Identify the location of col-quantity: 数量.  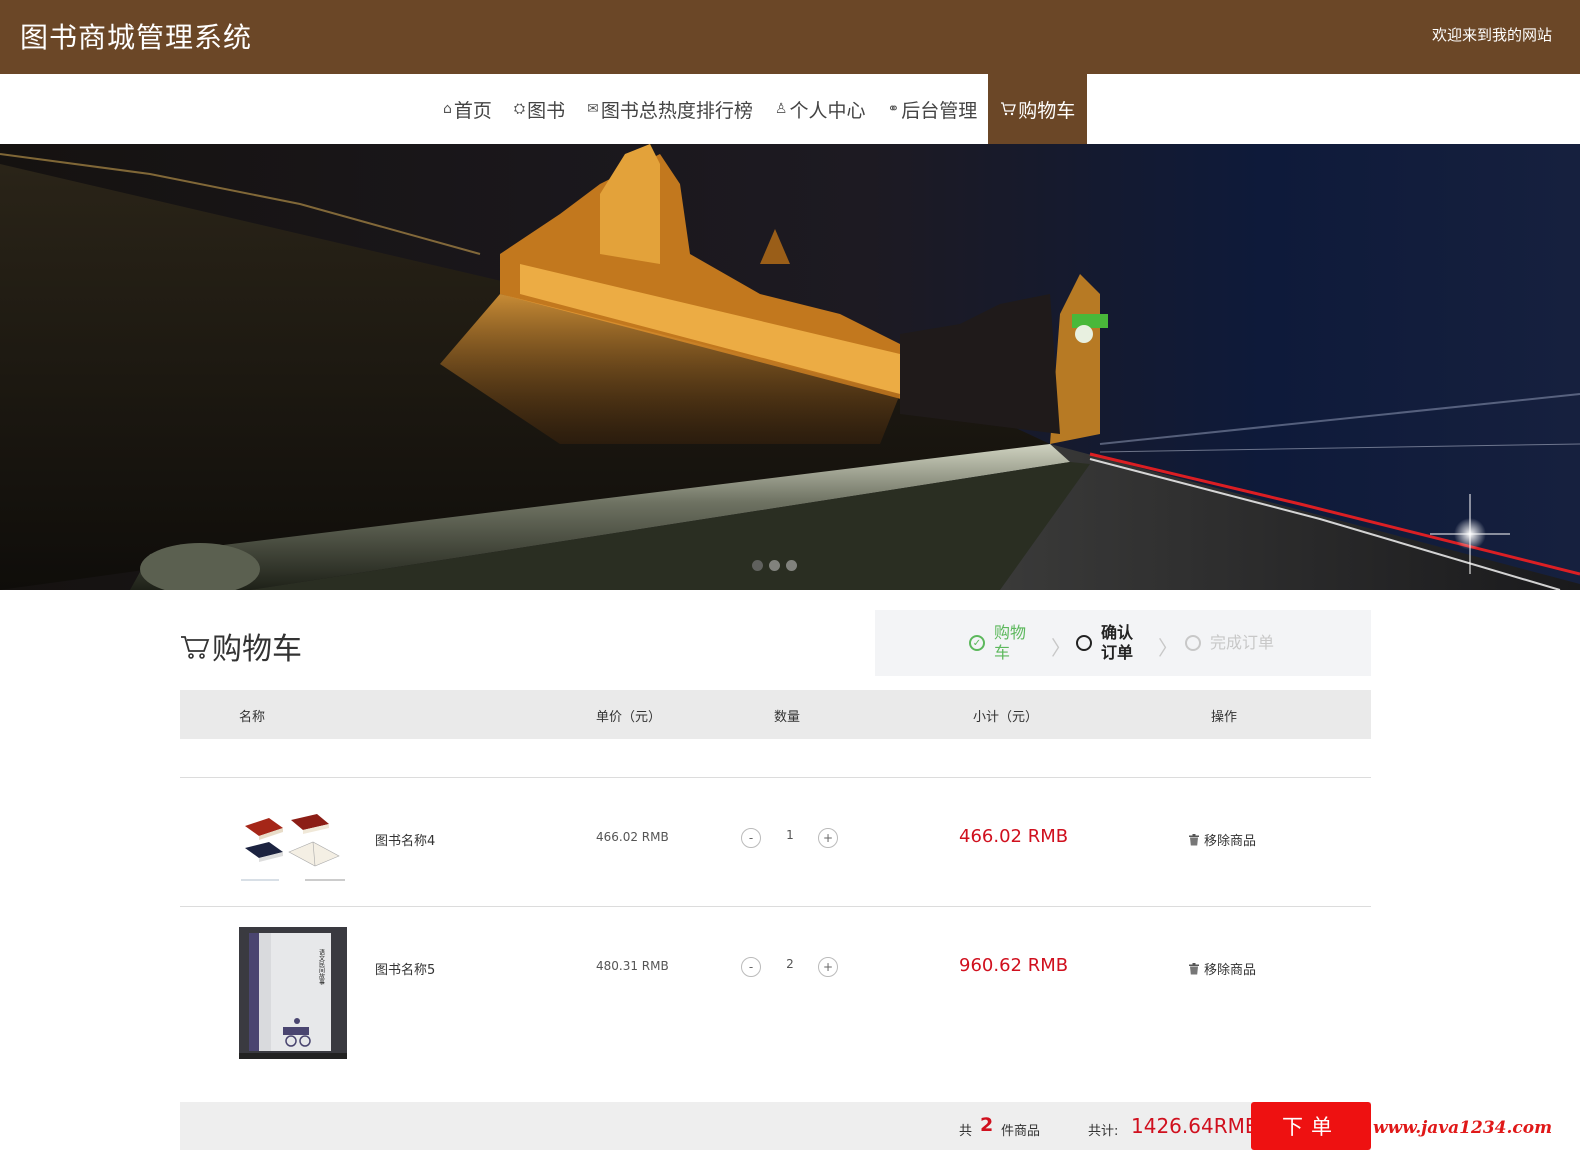
(787, 717).